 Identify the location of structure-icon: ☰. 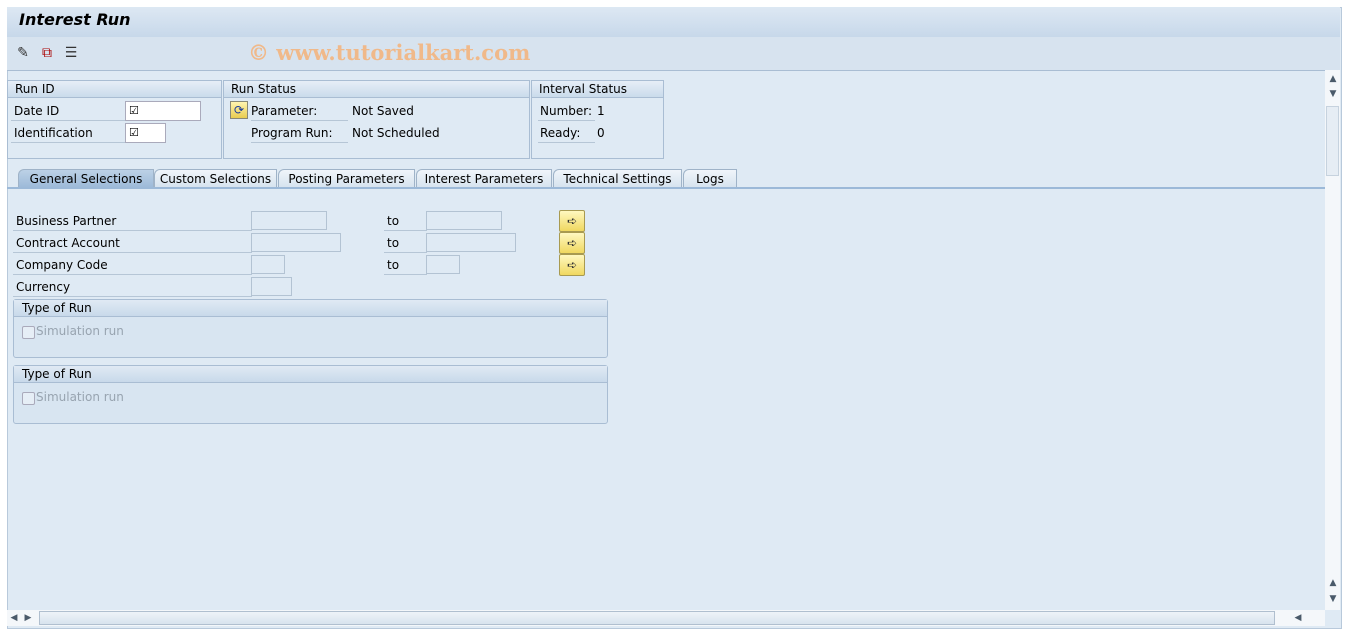
(71, 53).